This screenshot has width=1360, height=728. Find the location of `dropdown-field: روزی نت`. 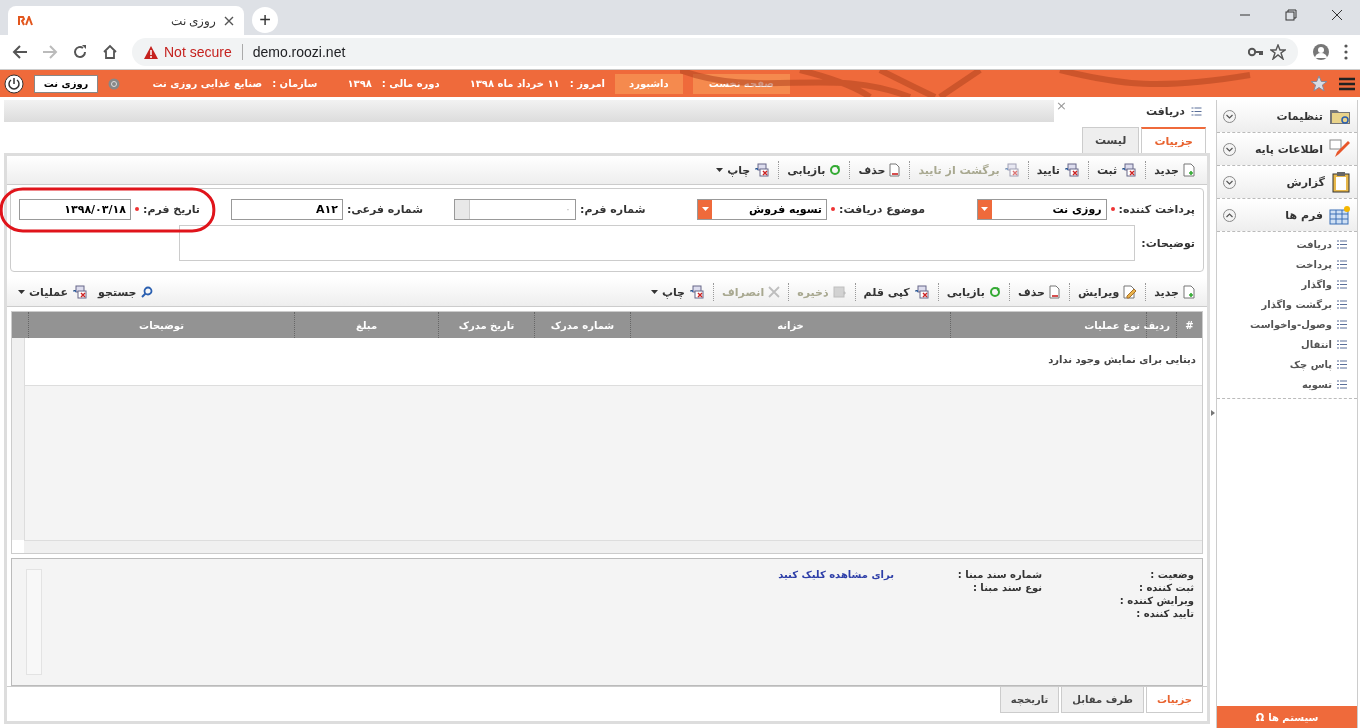

dropdown-field: روزی نت is located at coordinates (1041, 209).